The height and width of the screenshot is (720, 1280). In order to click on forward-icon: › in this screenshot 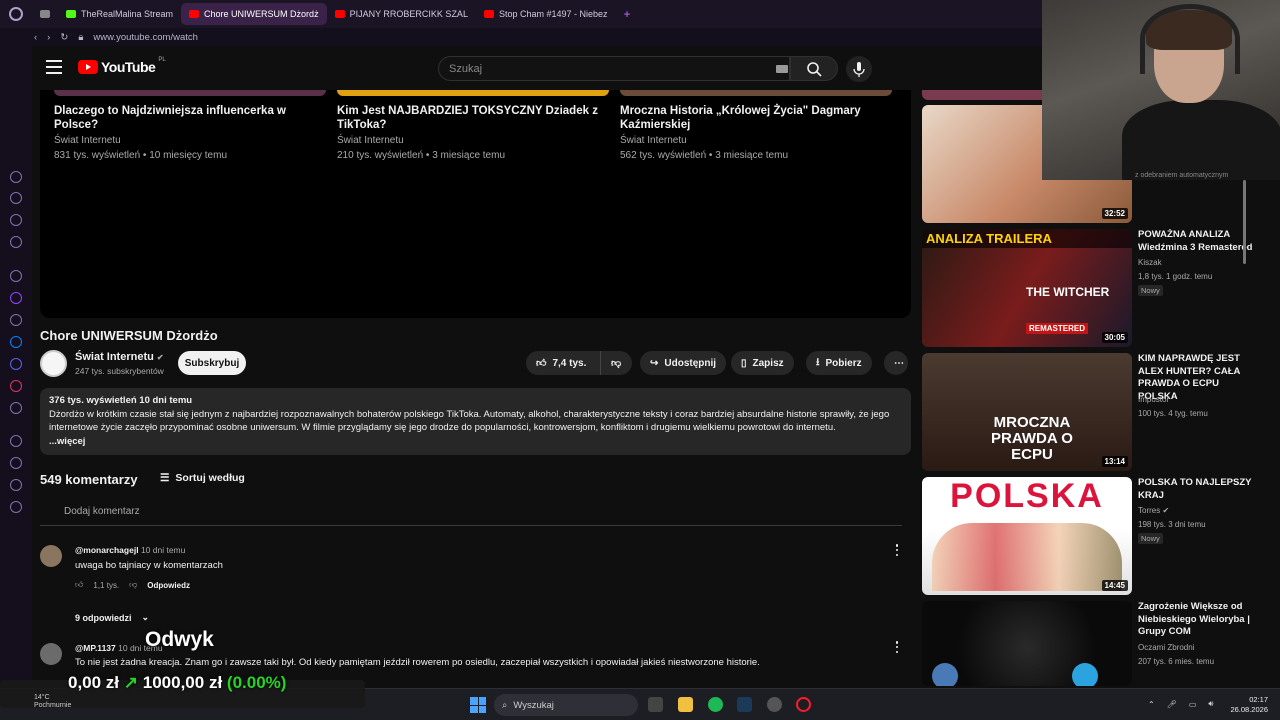, I will do `click(48, 37)`.